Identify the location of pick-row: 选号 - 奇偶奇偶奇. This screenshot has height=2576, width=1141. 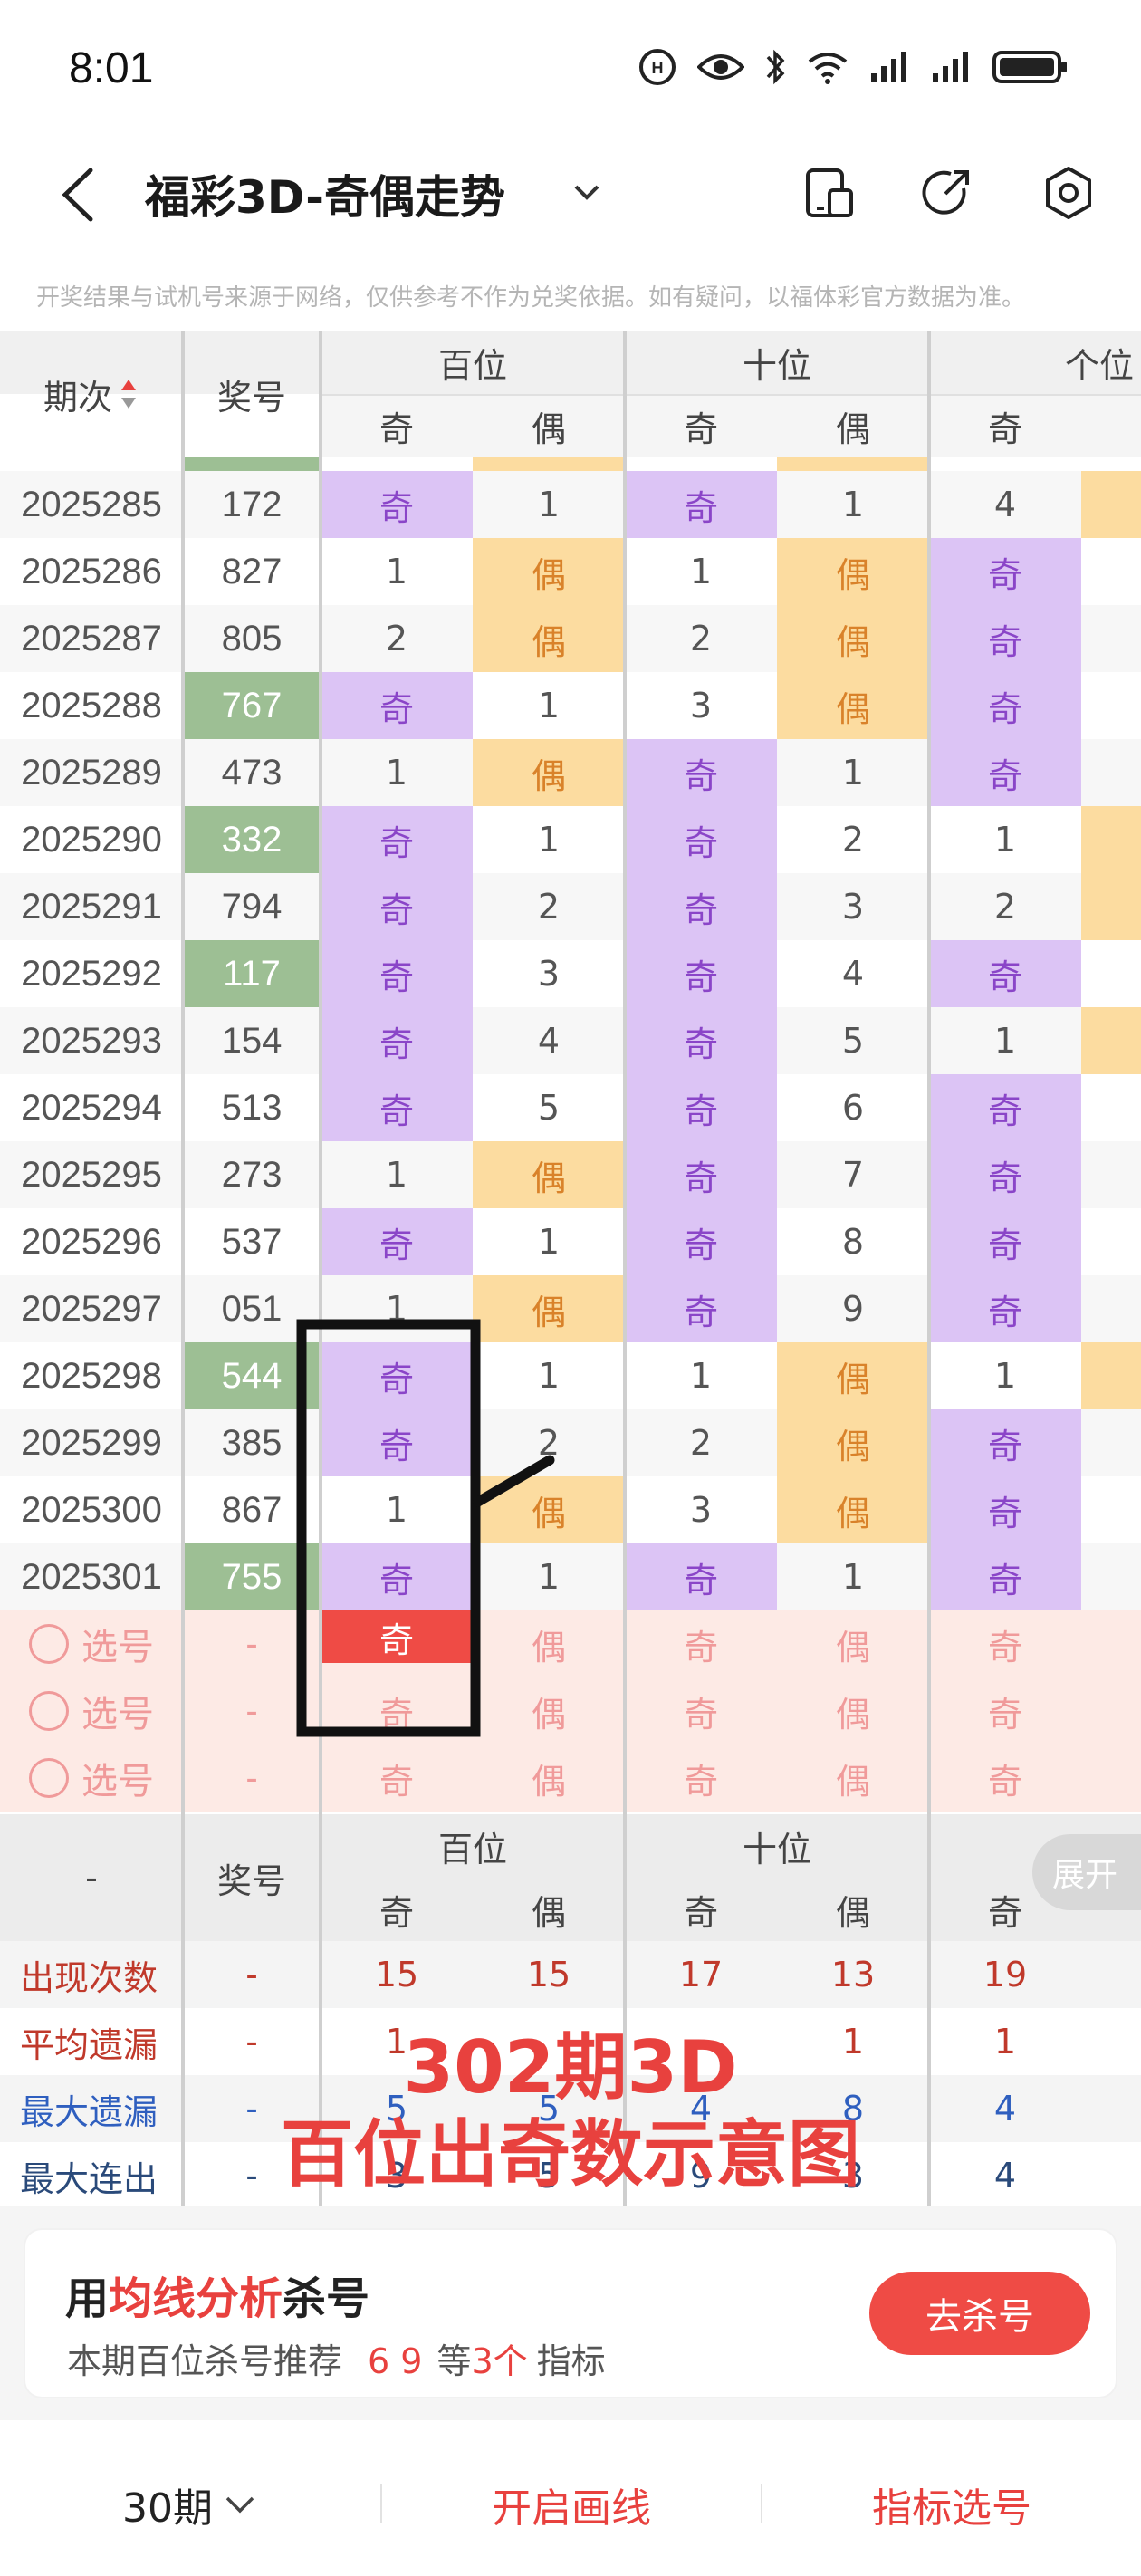
(570, 1778).